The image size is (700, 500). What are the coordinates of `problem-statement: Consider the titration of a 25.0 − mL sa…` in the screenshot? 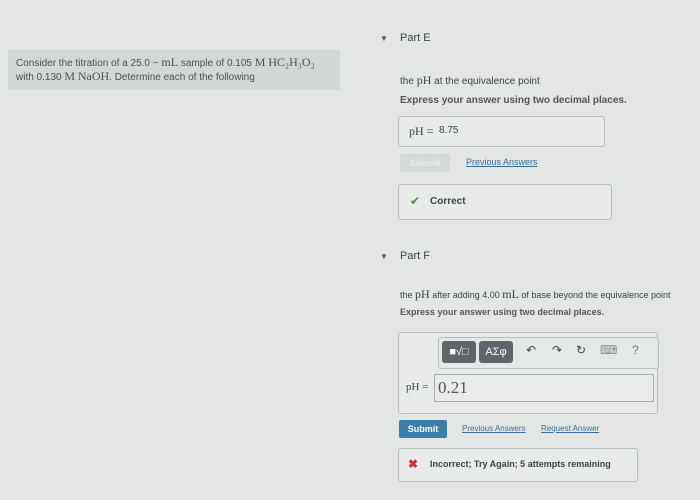 It's located at (174, 70).